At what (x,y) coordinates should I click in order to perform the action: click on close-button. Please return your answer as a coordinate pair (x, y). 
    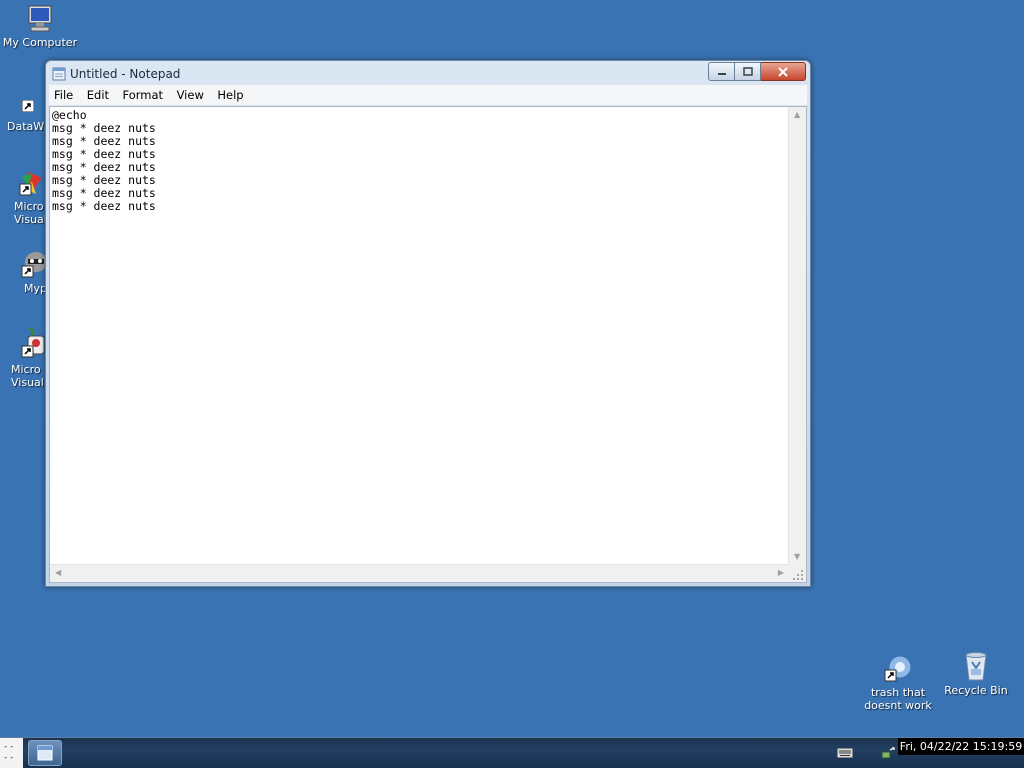
    Looking at the image, I should click on (783, 71).